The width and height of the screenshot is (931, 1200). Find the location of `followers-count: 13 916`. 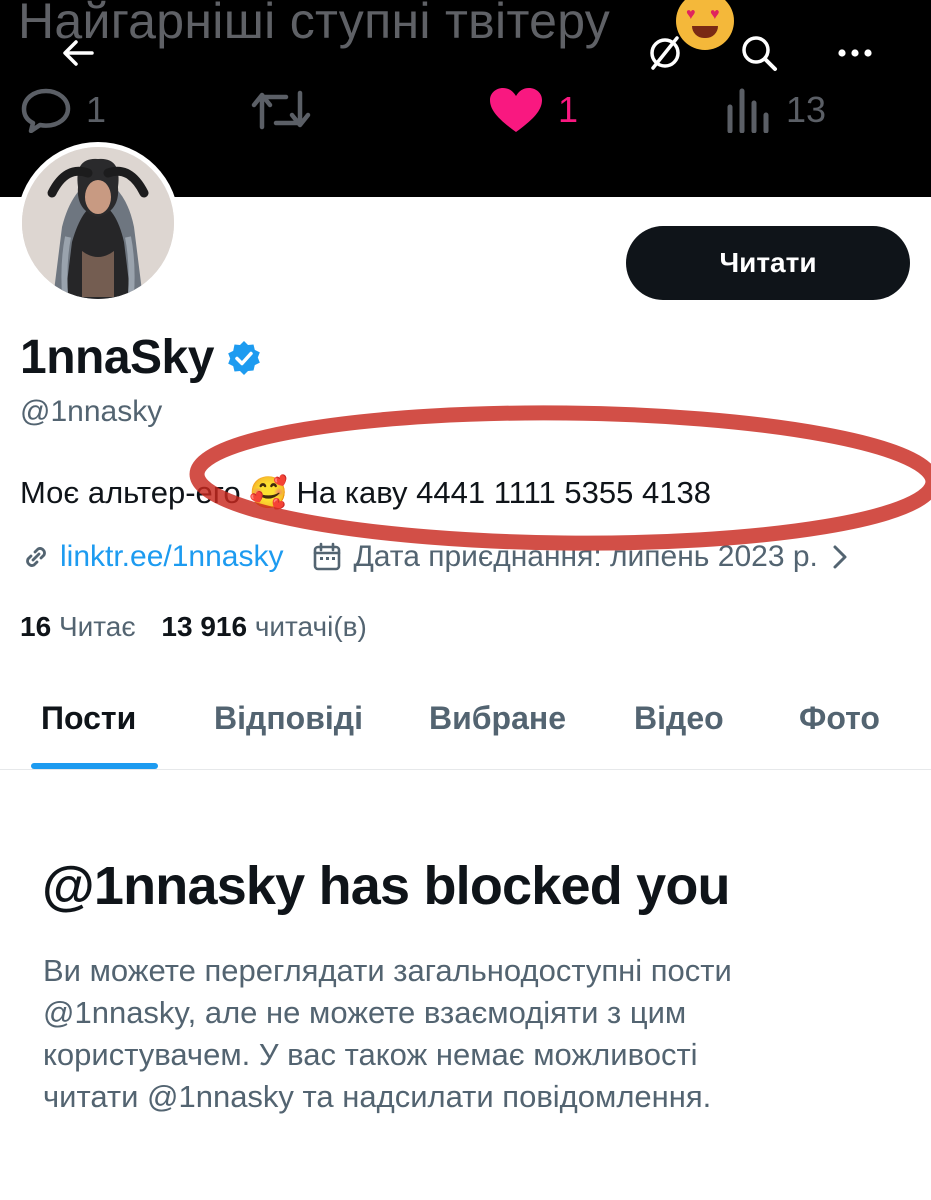

followers-count: 13 916 is located at coordinates (204, 626).